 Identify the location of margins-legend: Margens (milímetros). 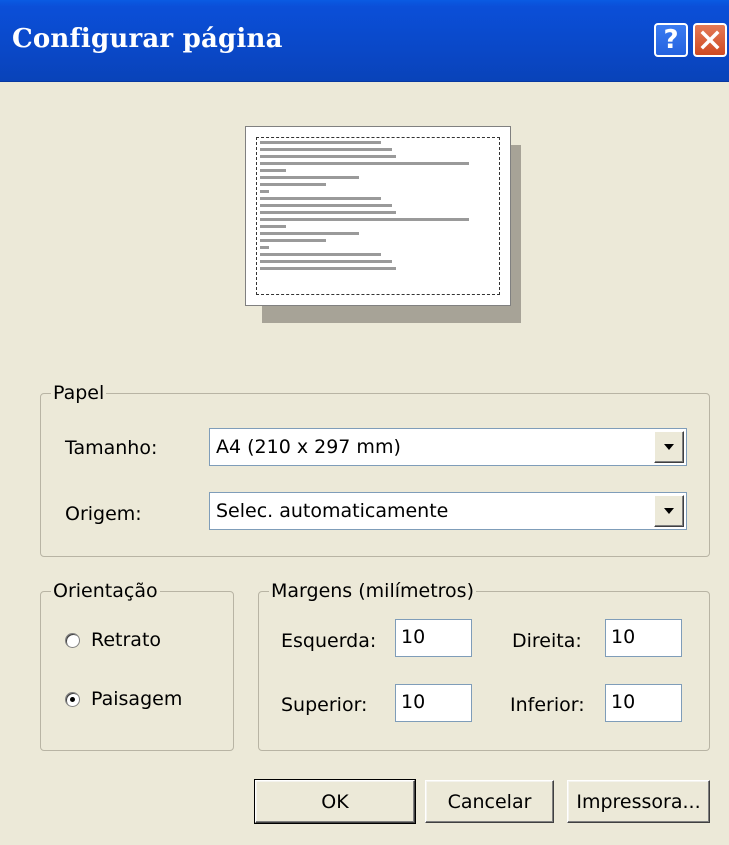
(372, 591).